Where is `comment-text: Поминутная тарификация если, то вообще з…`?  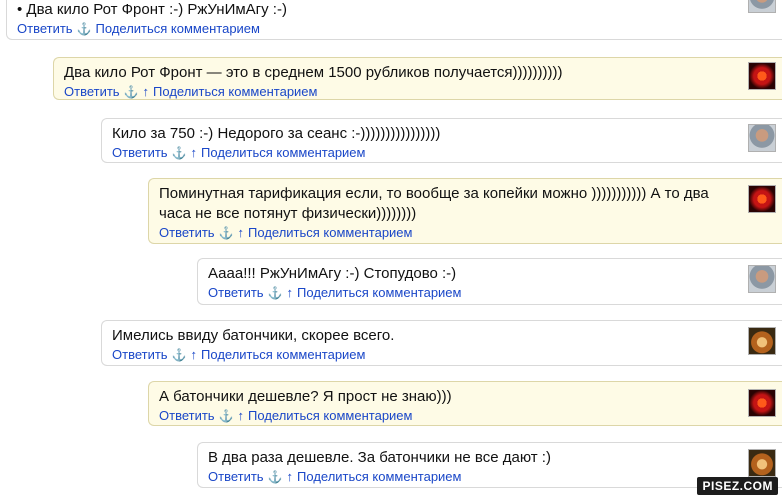
comment-text: Поминутная тарификация если, то вообще з… is located at coordinates (434, 203).